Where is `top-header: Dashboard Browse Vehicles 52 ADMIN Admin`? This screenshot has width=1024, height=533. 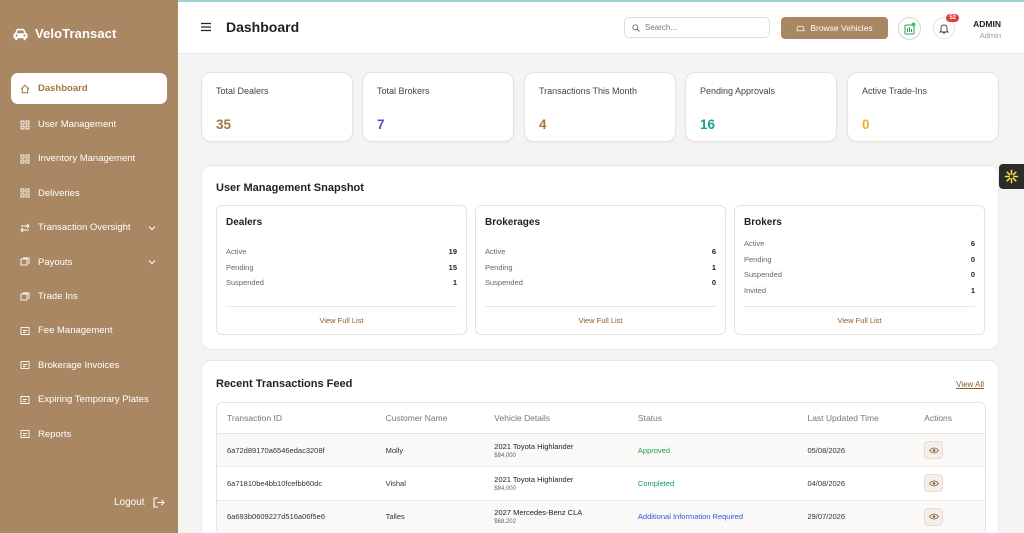 top-header: Dashboard Browse Vehicles 52 ADMIN Admin is located at coordinates (601, 27).